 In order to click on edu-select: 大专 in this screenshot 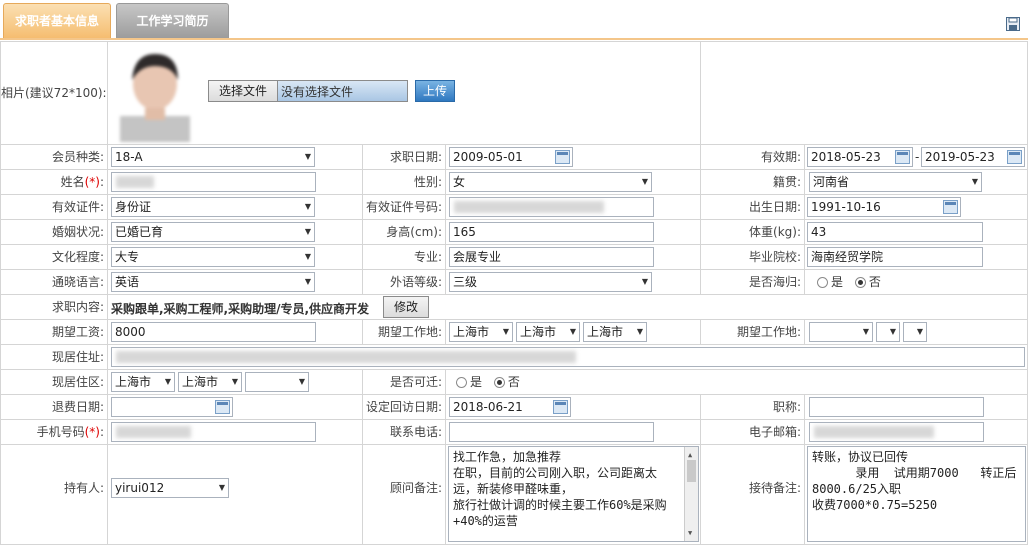, I will do `click(213, 257)`.